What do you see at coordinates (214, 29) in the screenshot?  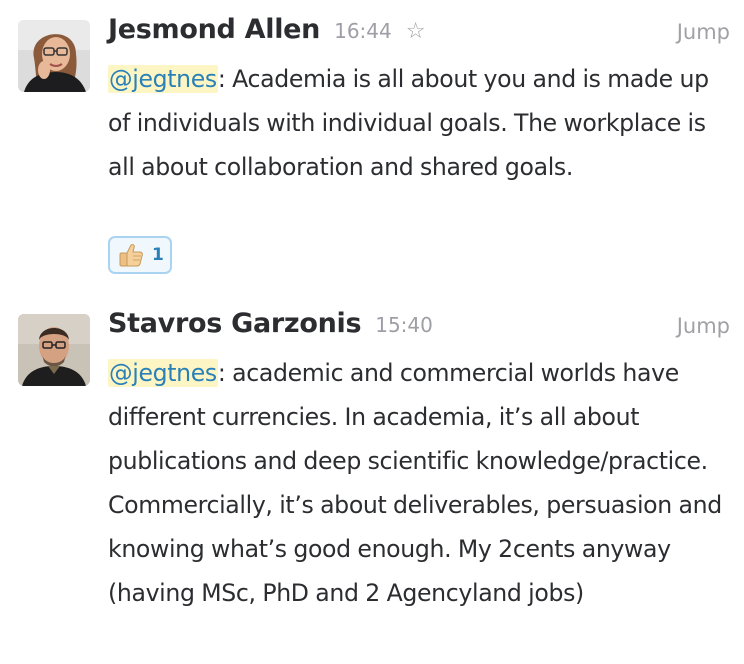 I see `sender-name: Jesmond Allen` at bounding box center [214, 29].